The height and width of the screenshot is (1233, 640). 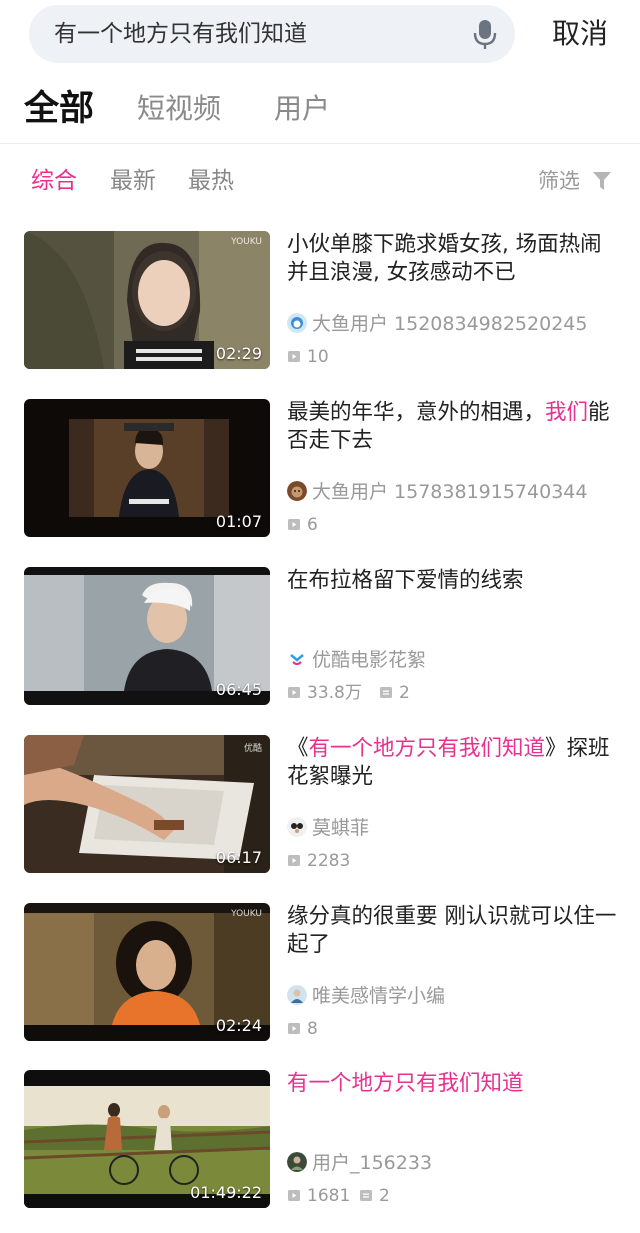 I want to click on video-item: 优酷 06:17 《有一个地方只有我们知道》探班花絮曝光 莫蜞菲 2283, so click(x=320, y=805).